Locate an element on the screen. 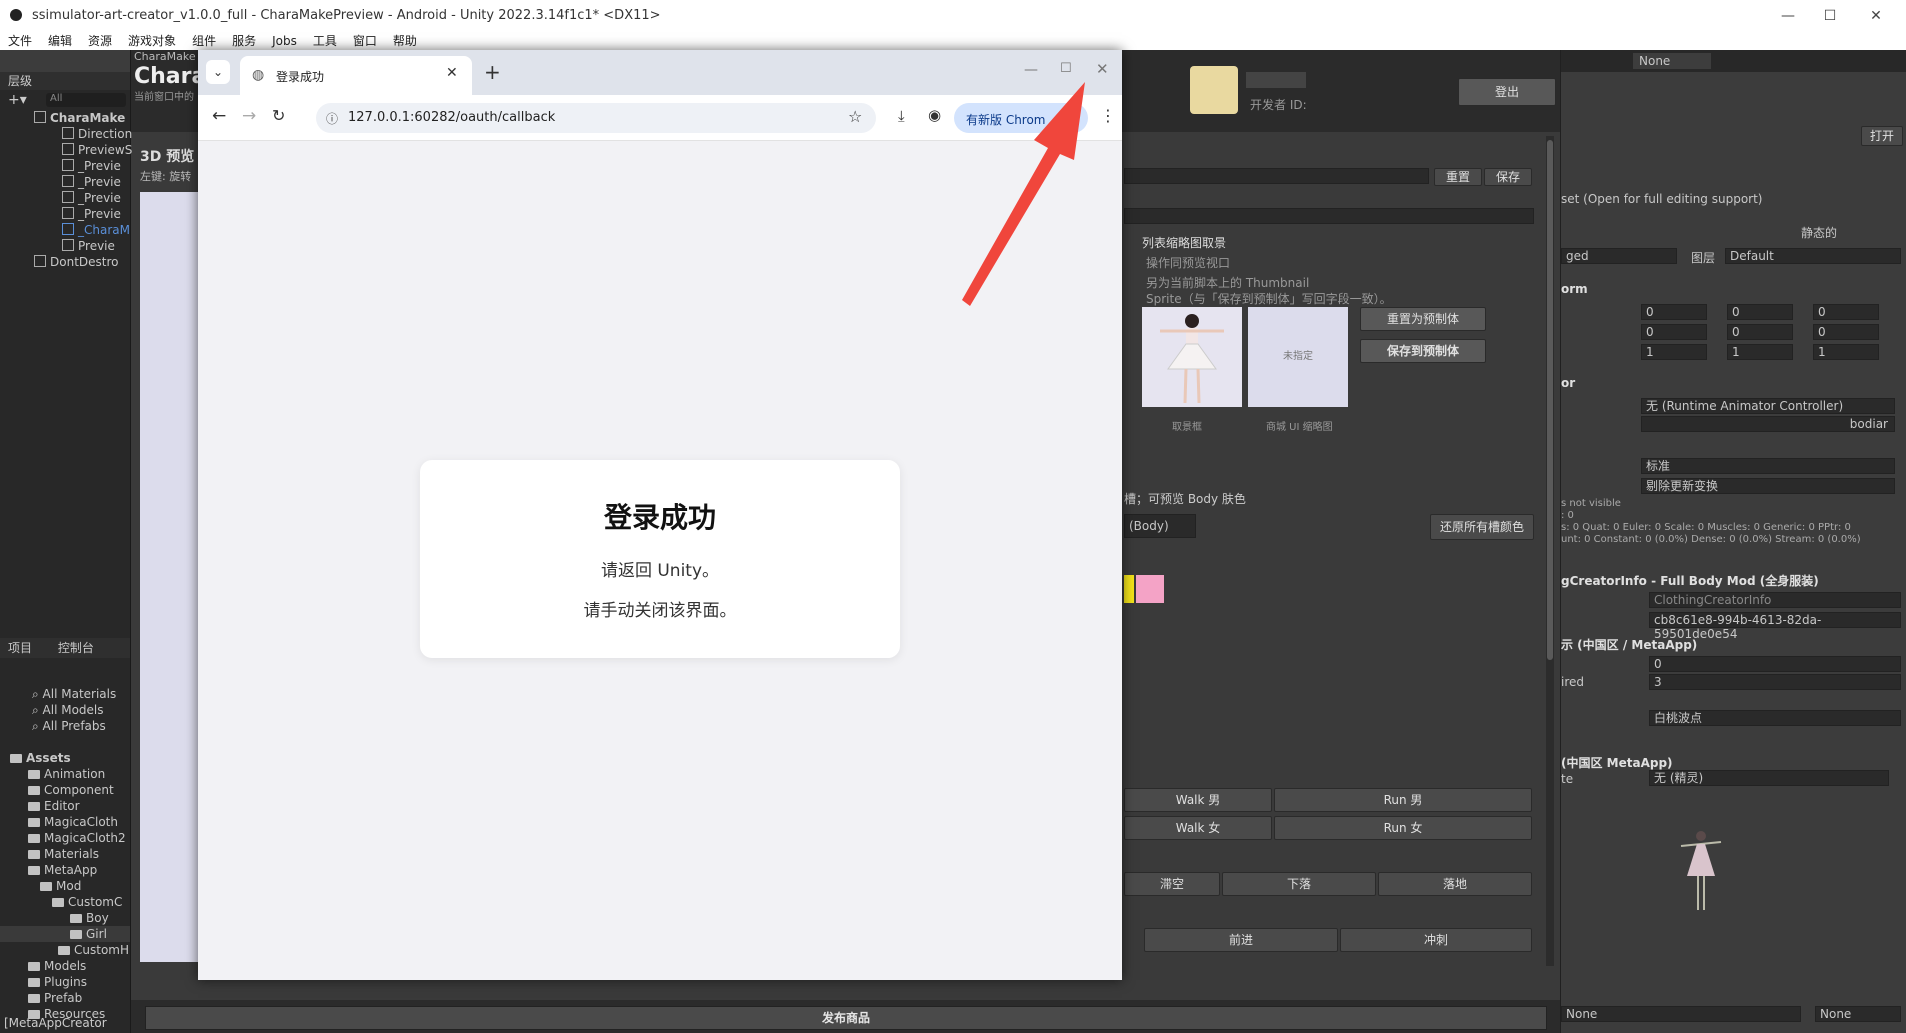  air-button: 滞空 is located at coordinates (1172, 884).